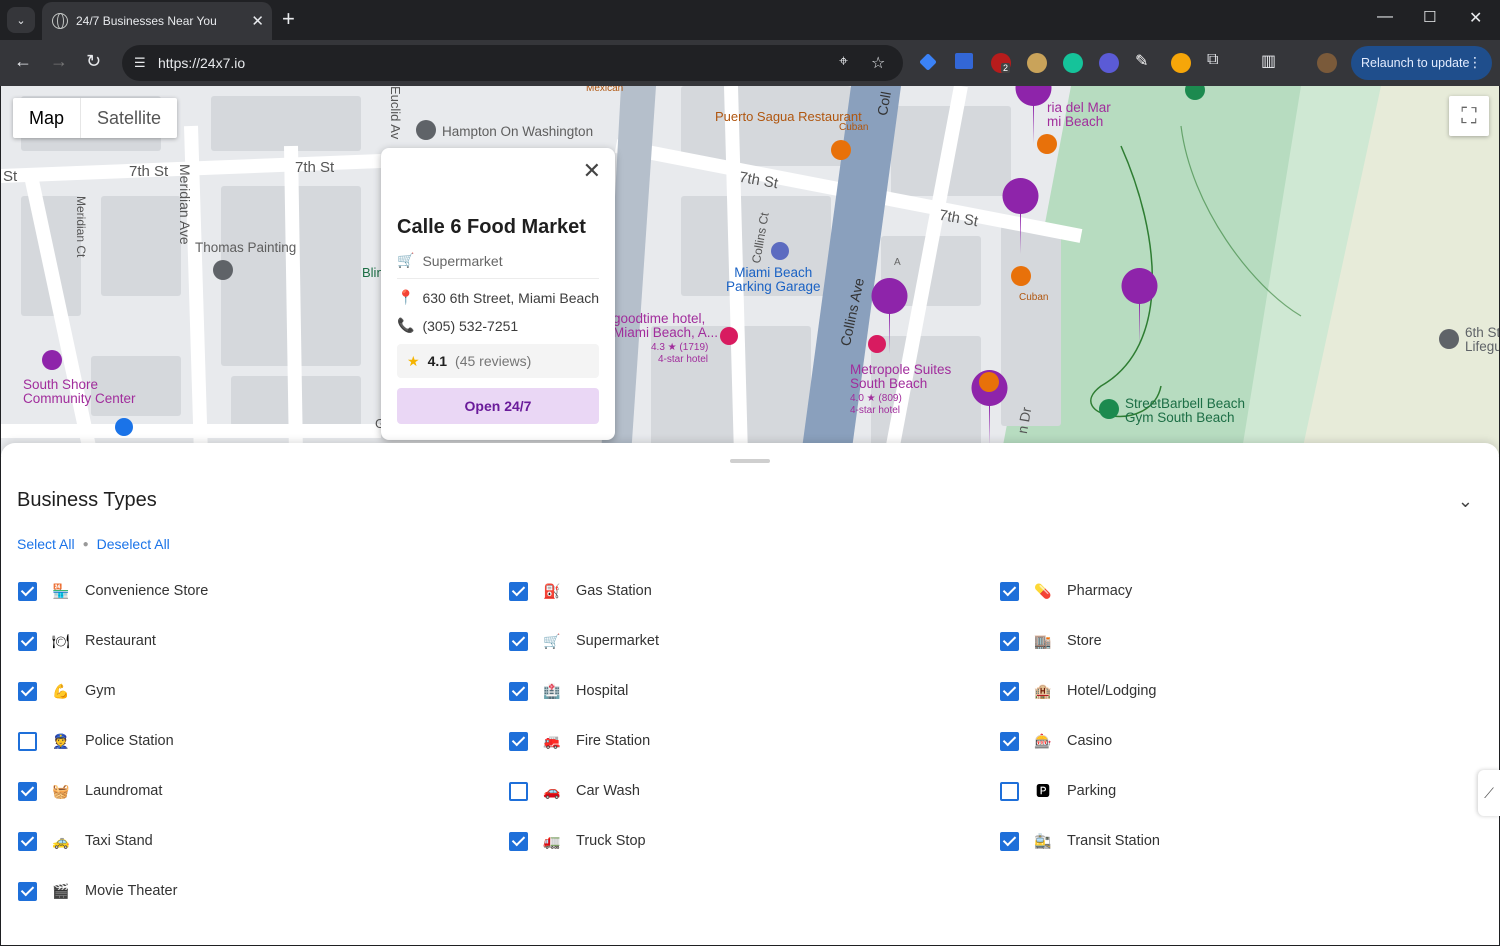 The width and height of the screenshot is (1500, 946). I want to click on business-type-label: Truck Stop, so click(611, 841).